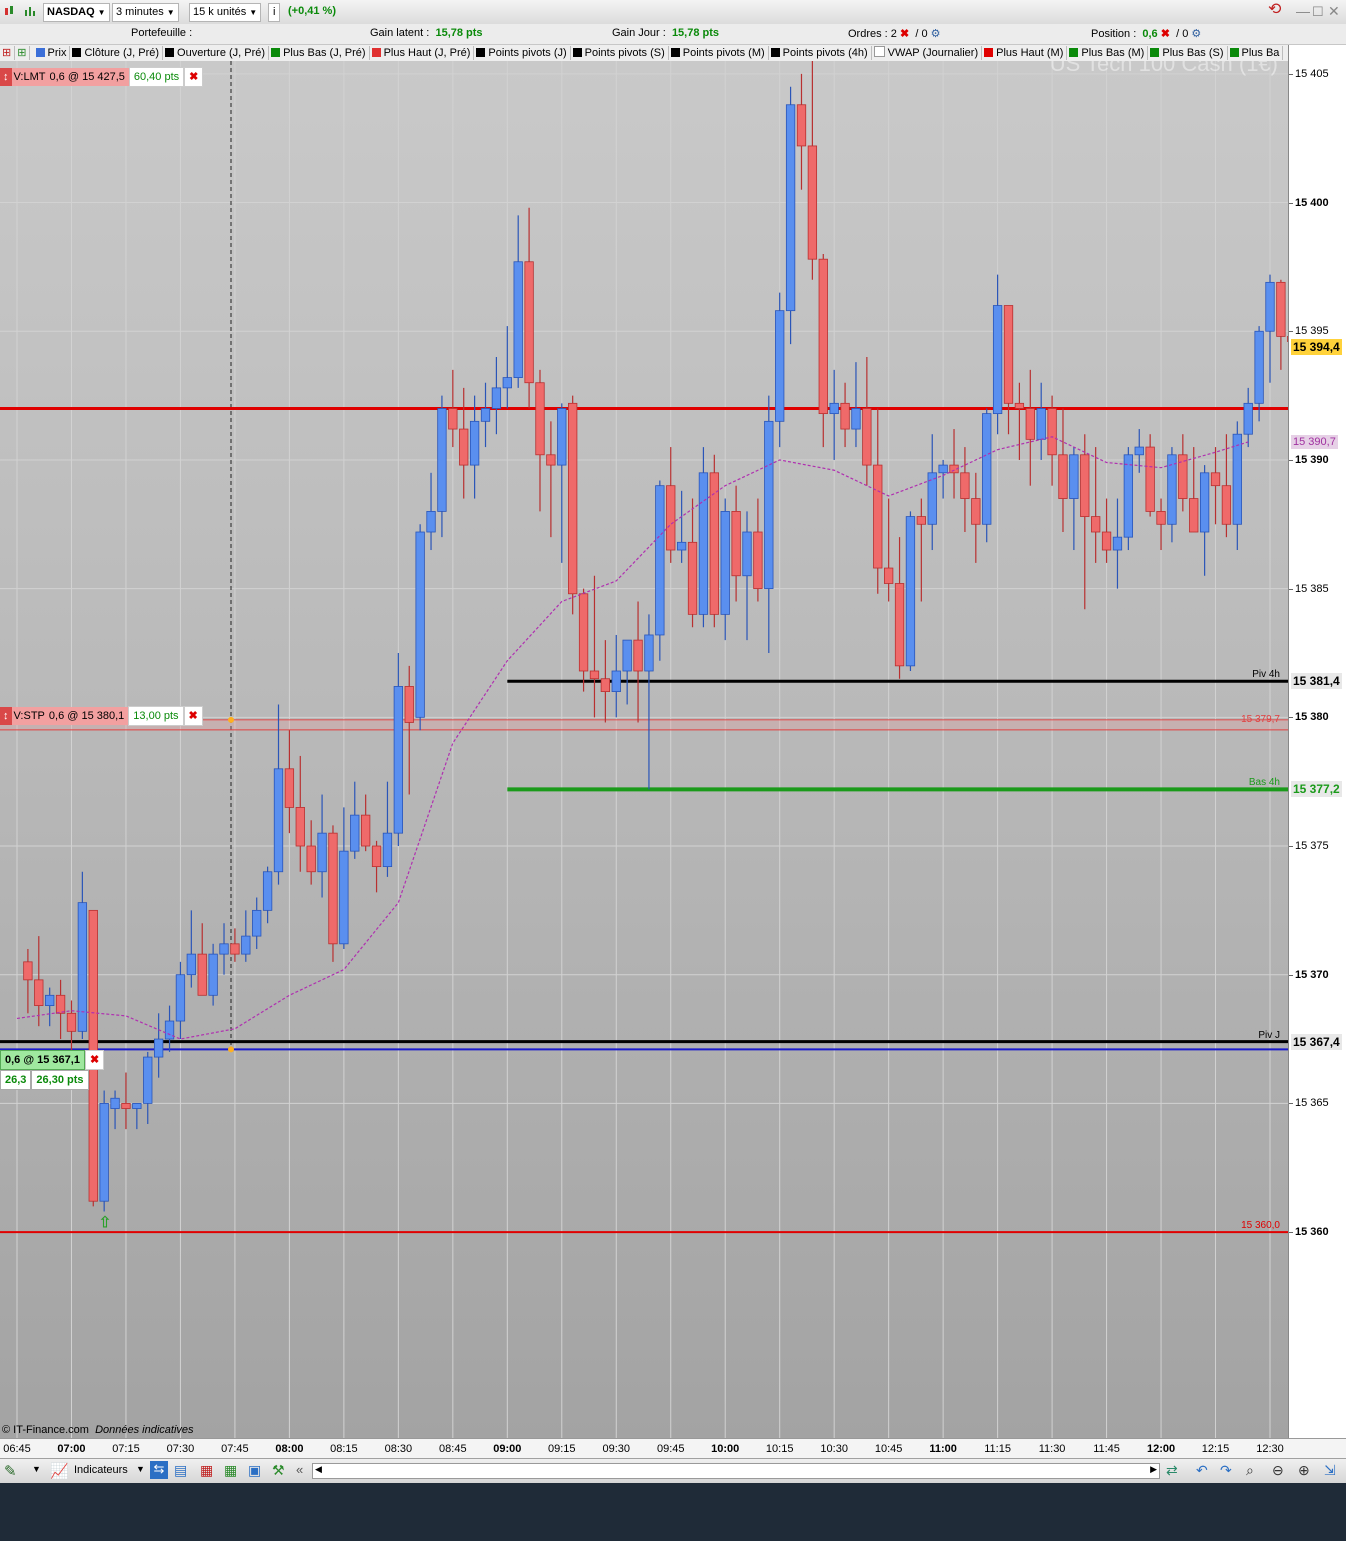  Describe the element at coordinates (206, 1470) in the screenshot. I see `list-icon: ▦` at that location.